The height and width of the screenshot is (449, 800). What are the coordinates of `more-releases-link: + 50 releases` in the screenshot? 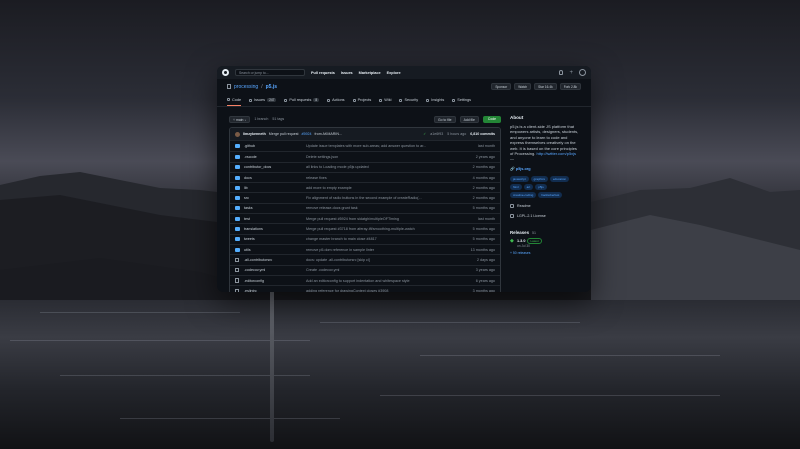 It's located at (545, 253).